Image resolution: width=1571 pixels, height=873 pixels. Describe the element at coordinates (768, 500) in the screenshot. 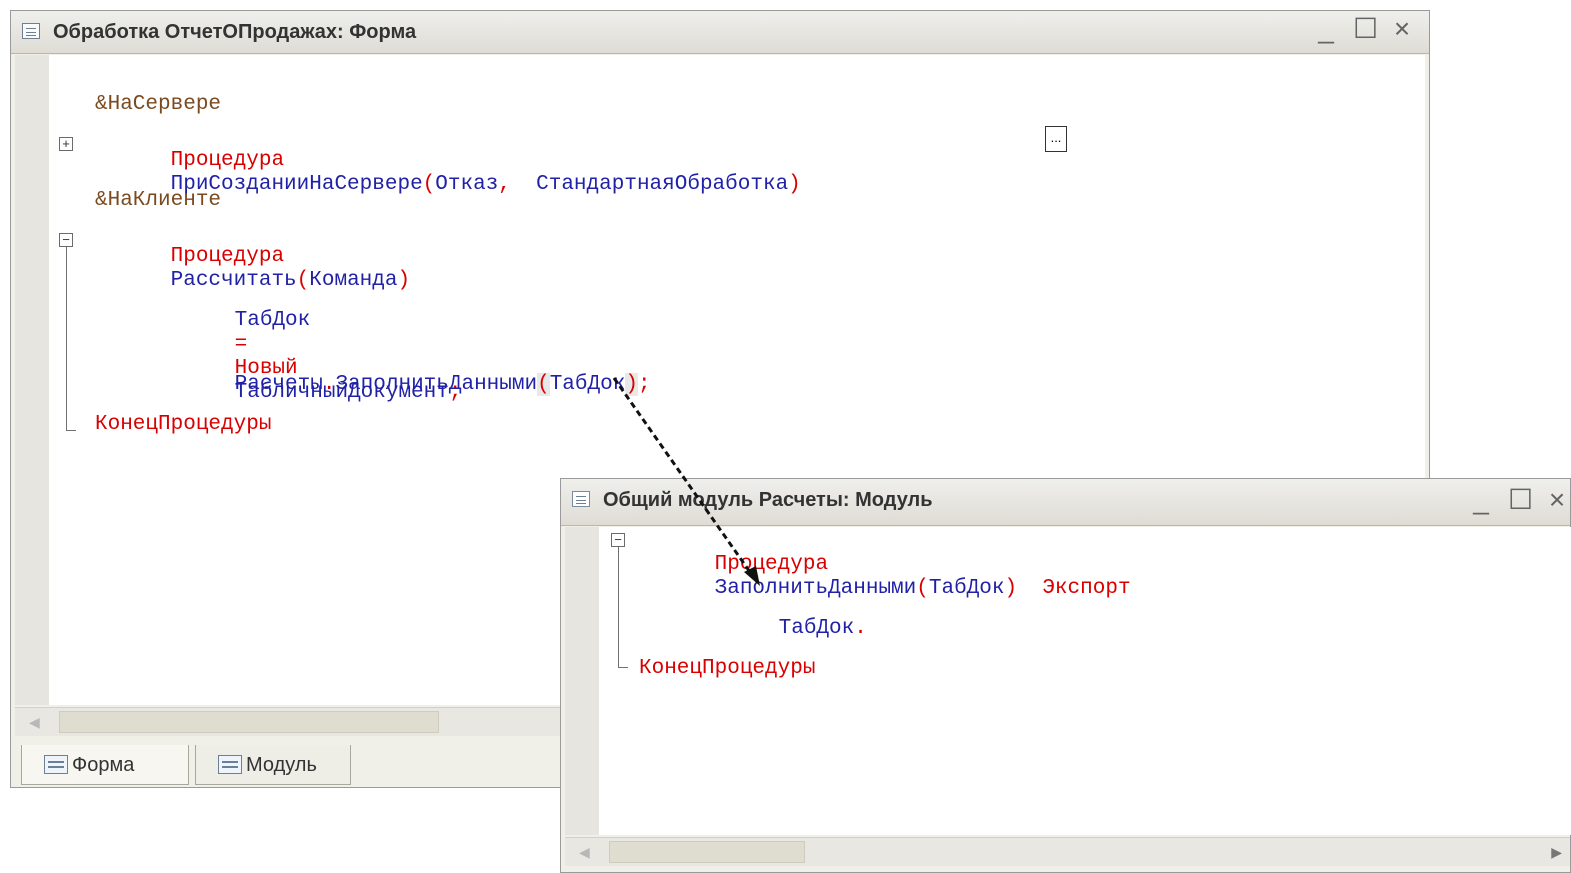

I see `common-module-title: Общий модуль Расчеты: Модуль` at that location.